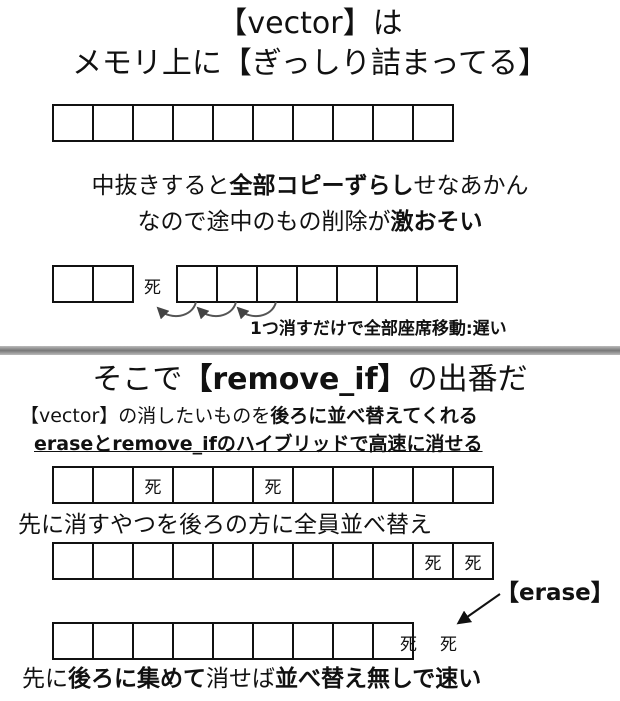  I want to click on step1-caption: 先に消すやつを後ろの方に全員並べ替え, so click(225, 525).